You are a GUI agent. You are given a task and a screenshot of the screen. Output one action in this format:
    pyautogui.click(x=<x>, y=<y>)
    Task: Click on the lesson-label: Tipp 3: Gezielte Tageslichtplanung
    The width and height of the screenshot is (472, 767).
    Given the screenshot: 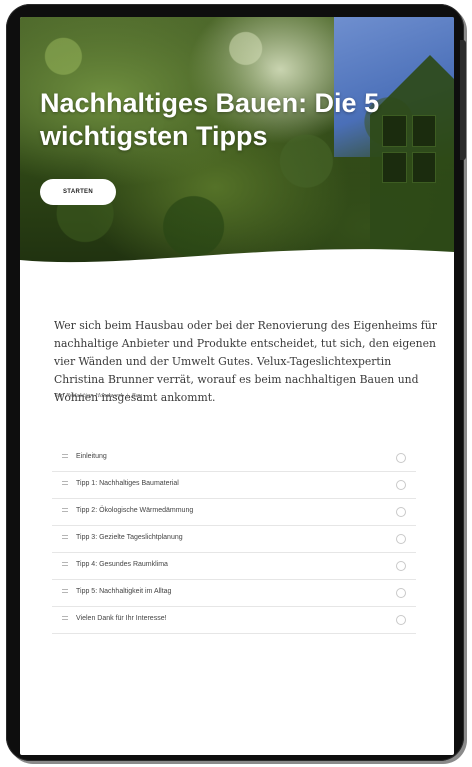 What is the action you would take?
    pyautogui.click(x=129, y=537)
    